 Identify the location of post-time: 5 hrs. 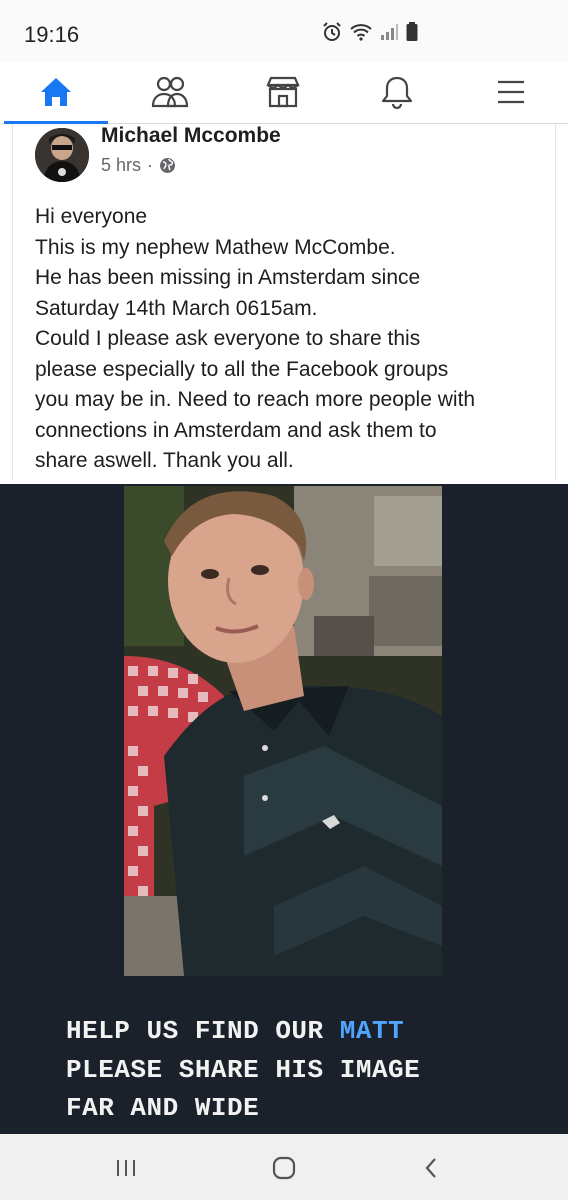
(121, 165).